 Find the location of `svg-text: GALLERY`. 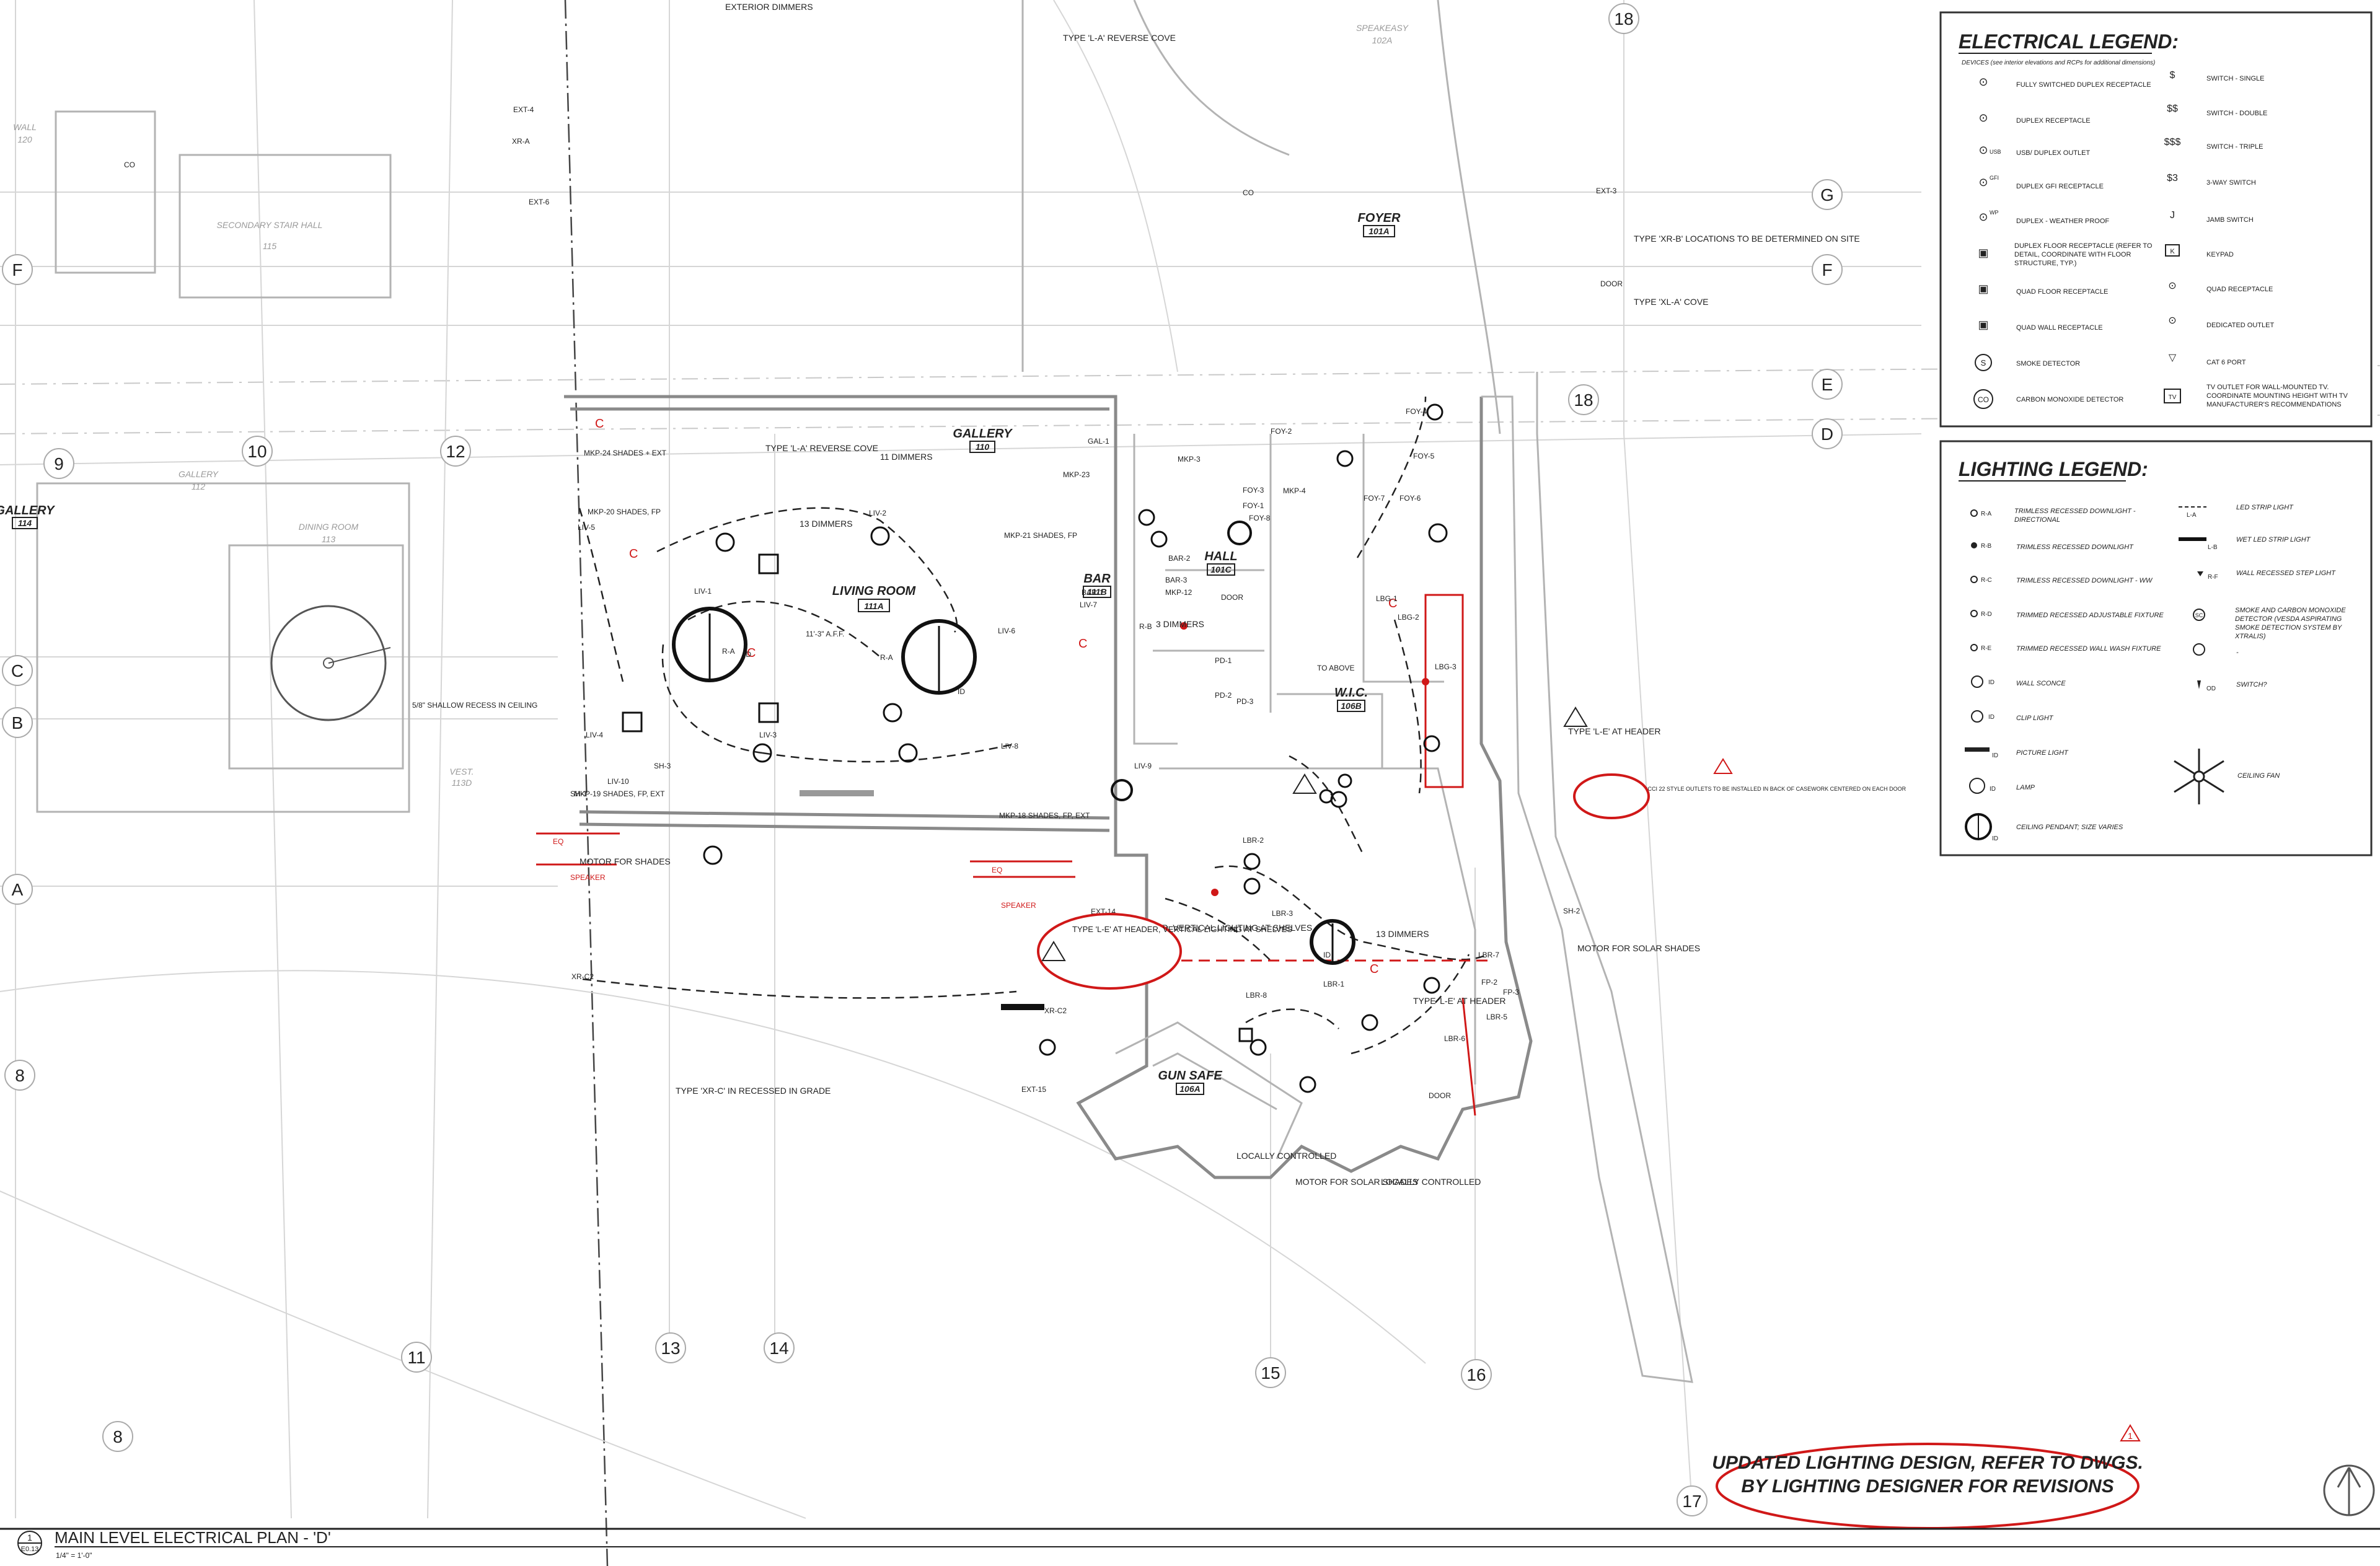

svg-text: GALLERY is located at coordinates (27, 510).